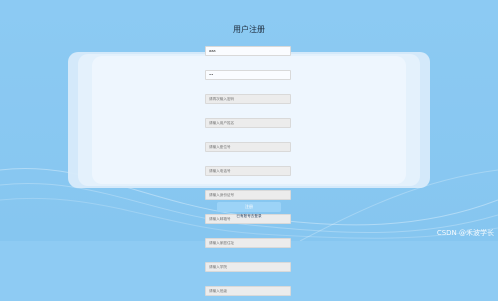 The height and width of the screenshot is (301, 498). What do you see at coordinates (465, 233) in the screenshot?
I see `watermark: CSDN @禾波学长` at bounding box center [465, 233].